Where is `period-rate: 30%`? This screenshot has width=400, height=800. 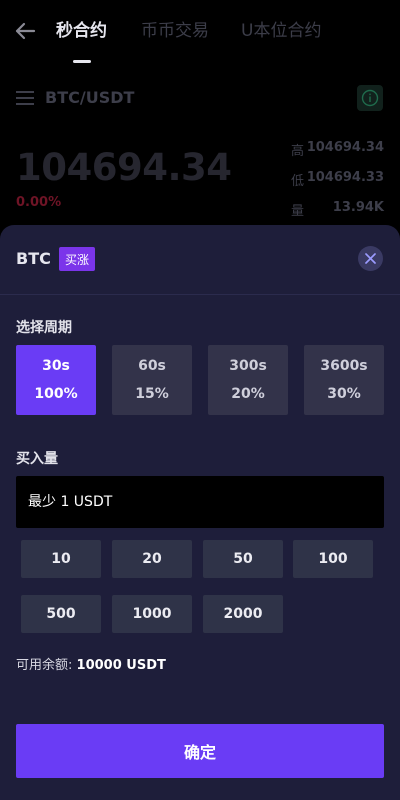
period-rate: 30% is located at coordinates (344, 394).